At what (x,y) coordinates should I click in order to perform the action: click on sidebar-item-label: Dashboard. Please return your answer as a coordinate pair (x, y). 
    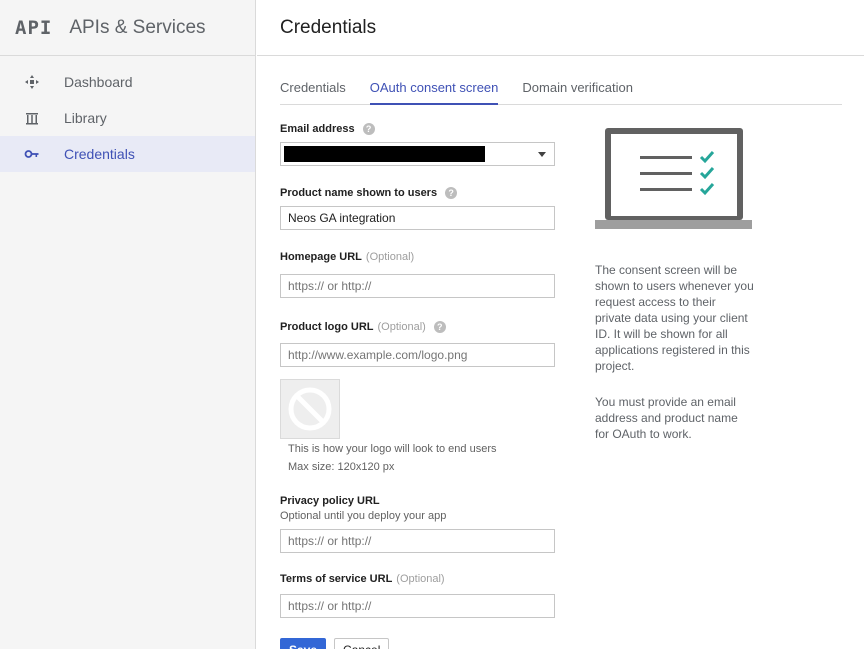
    Looking at the image, I should click on (98, 82).